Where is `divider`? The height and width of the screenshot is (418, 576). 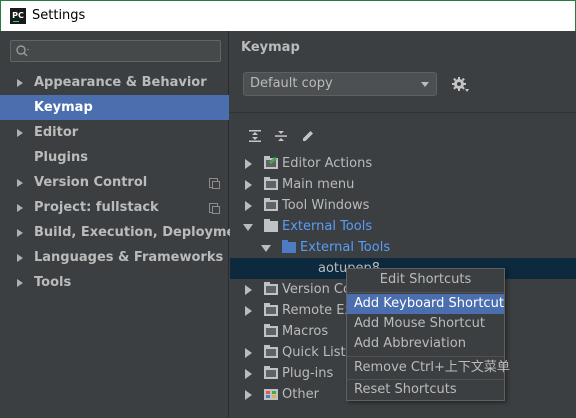 divider is located at coordinates (403, 112).